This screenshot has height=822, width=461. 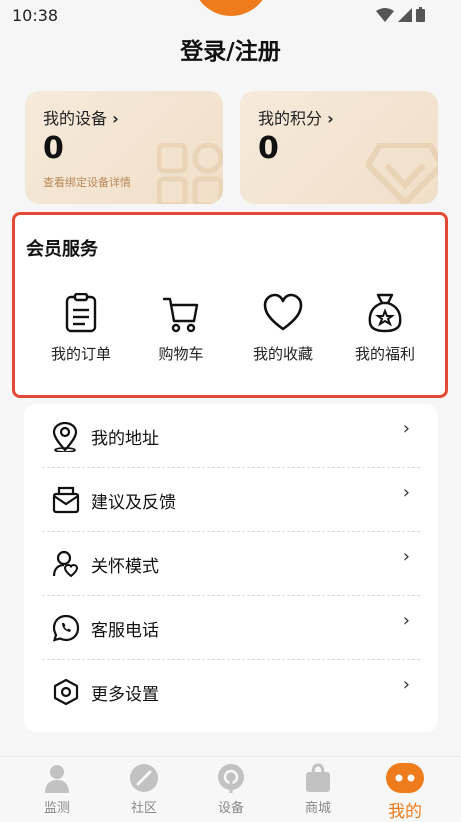 I want to click on feedback-icon, so click(x=66, y=500).